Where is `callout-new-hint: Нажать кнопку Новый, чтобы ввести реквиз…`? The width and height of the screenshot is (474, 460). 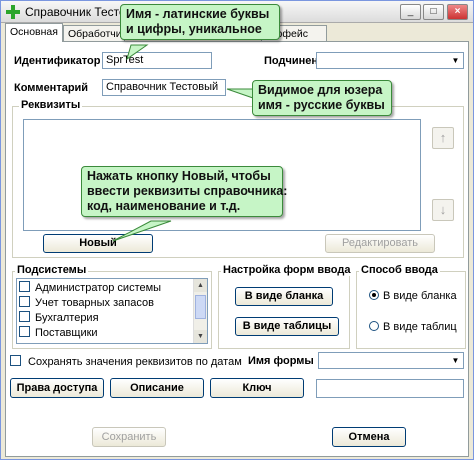
callout-new-hint: Нажать кнопку Новый, чтобы ввести реквиз… is located at coordinates (184, 191).